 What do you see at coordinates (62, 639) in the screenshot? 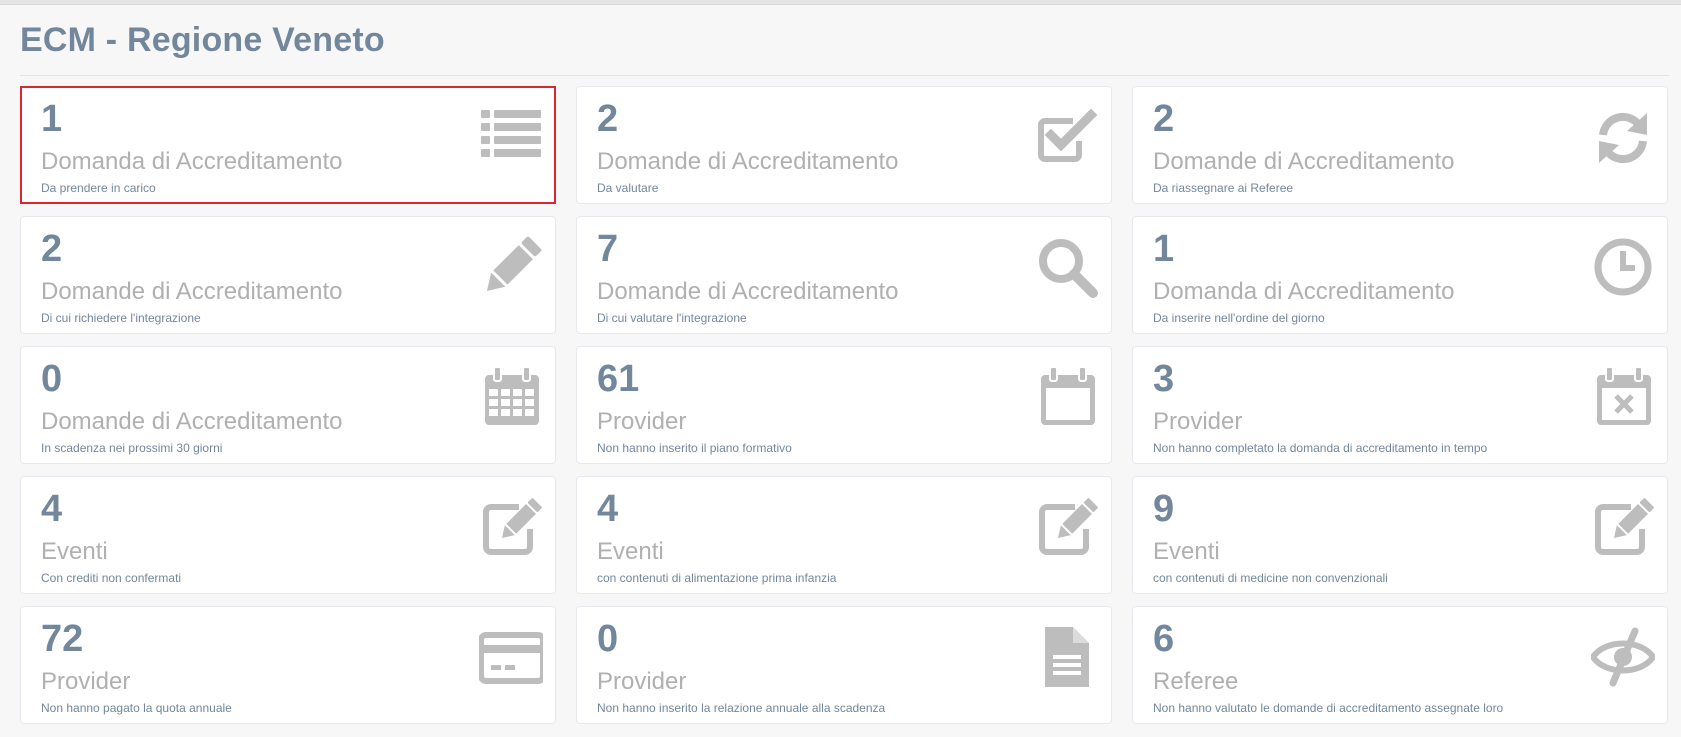
I see `tile-count: 72` at bounding box center [62, 639].